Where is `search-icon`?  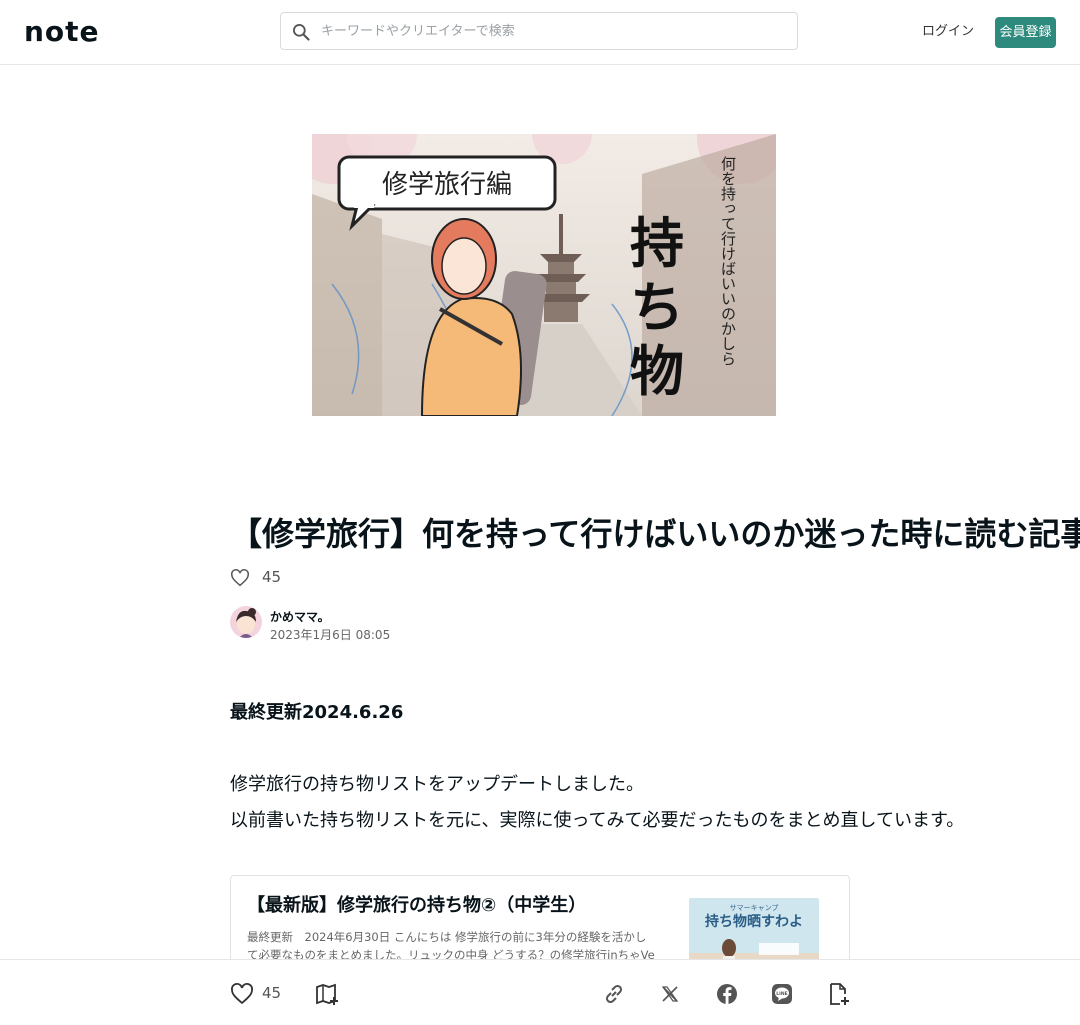 search-icon is located at coordinates (301, 32).